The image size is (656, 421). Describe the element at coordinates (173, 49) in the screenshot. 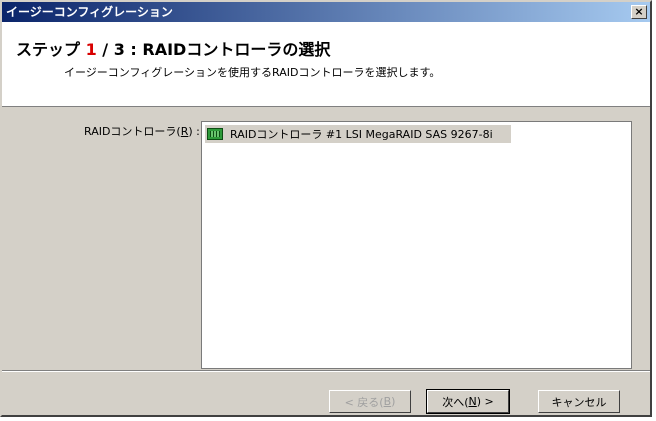

I see `step-title: ステップ 1 / 3 : RAIDコントローラの選択` at that location.